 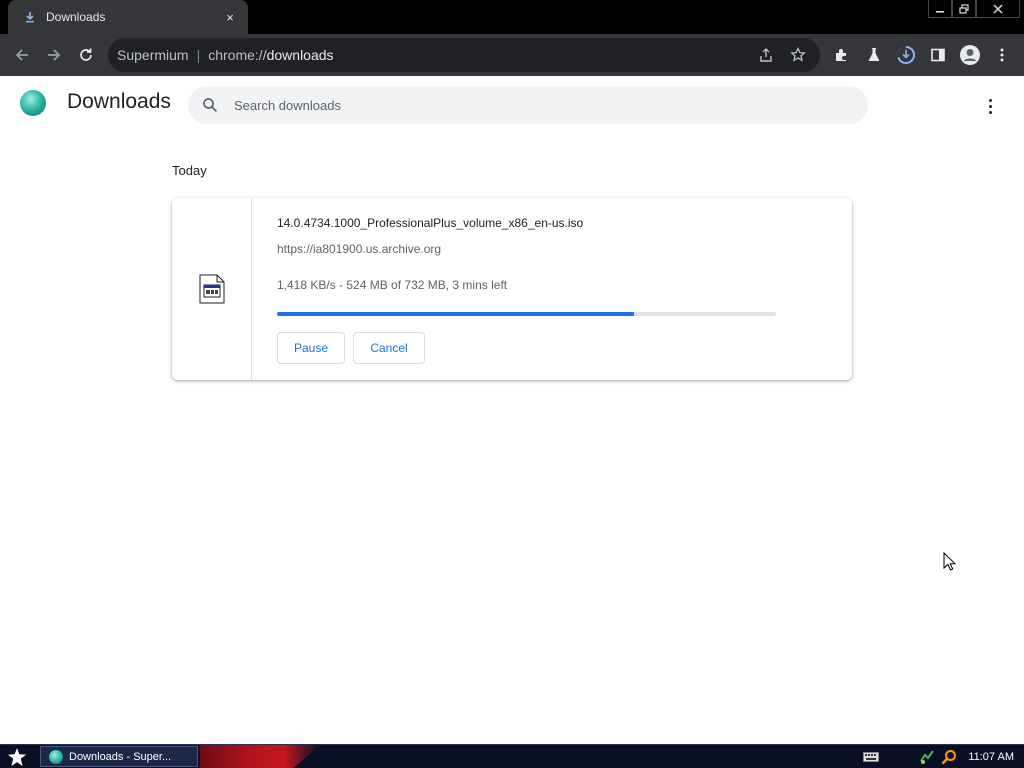 I want to click on flask-icon, so click(x=874, y=54).